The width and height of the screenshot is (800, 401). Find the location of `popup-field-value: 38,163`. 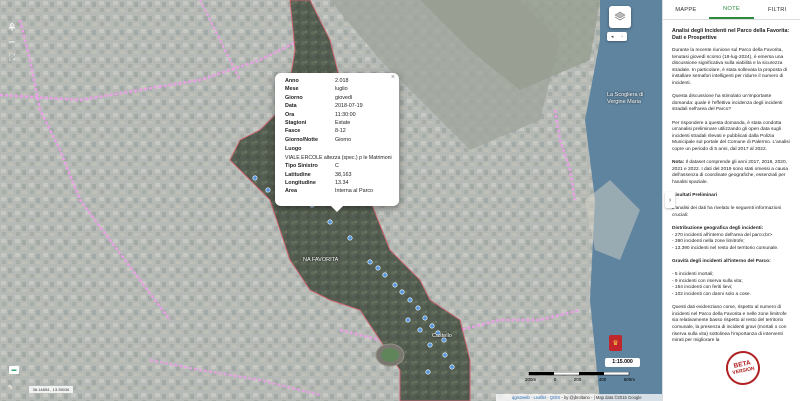

popup-field-value: 38,163 is located at coordinates (343, 174).